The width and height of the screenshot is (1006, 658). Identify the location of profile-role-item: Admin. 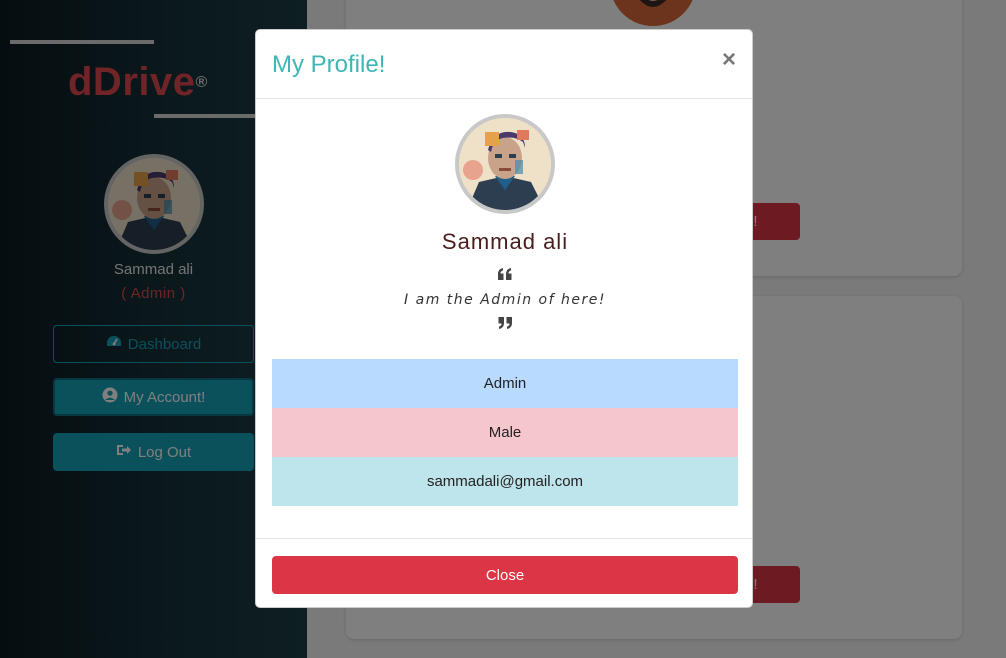
(505, 383).